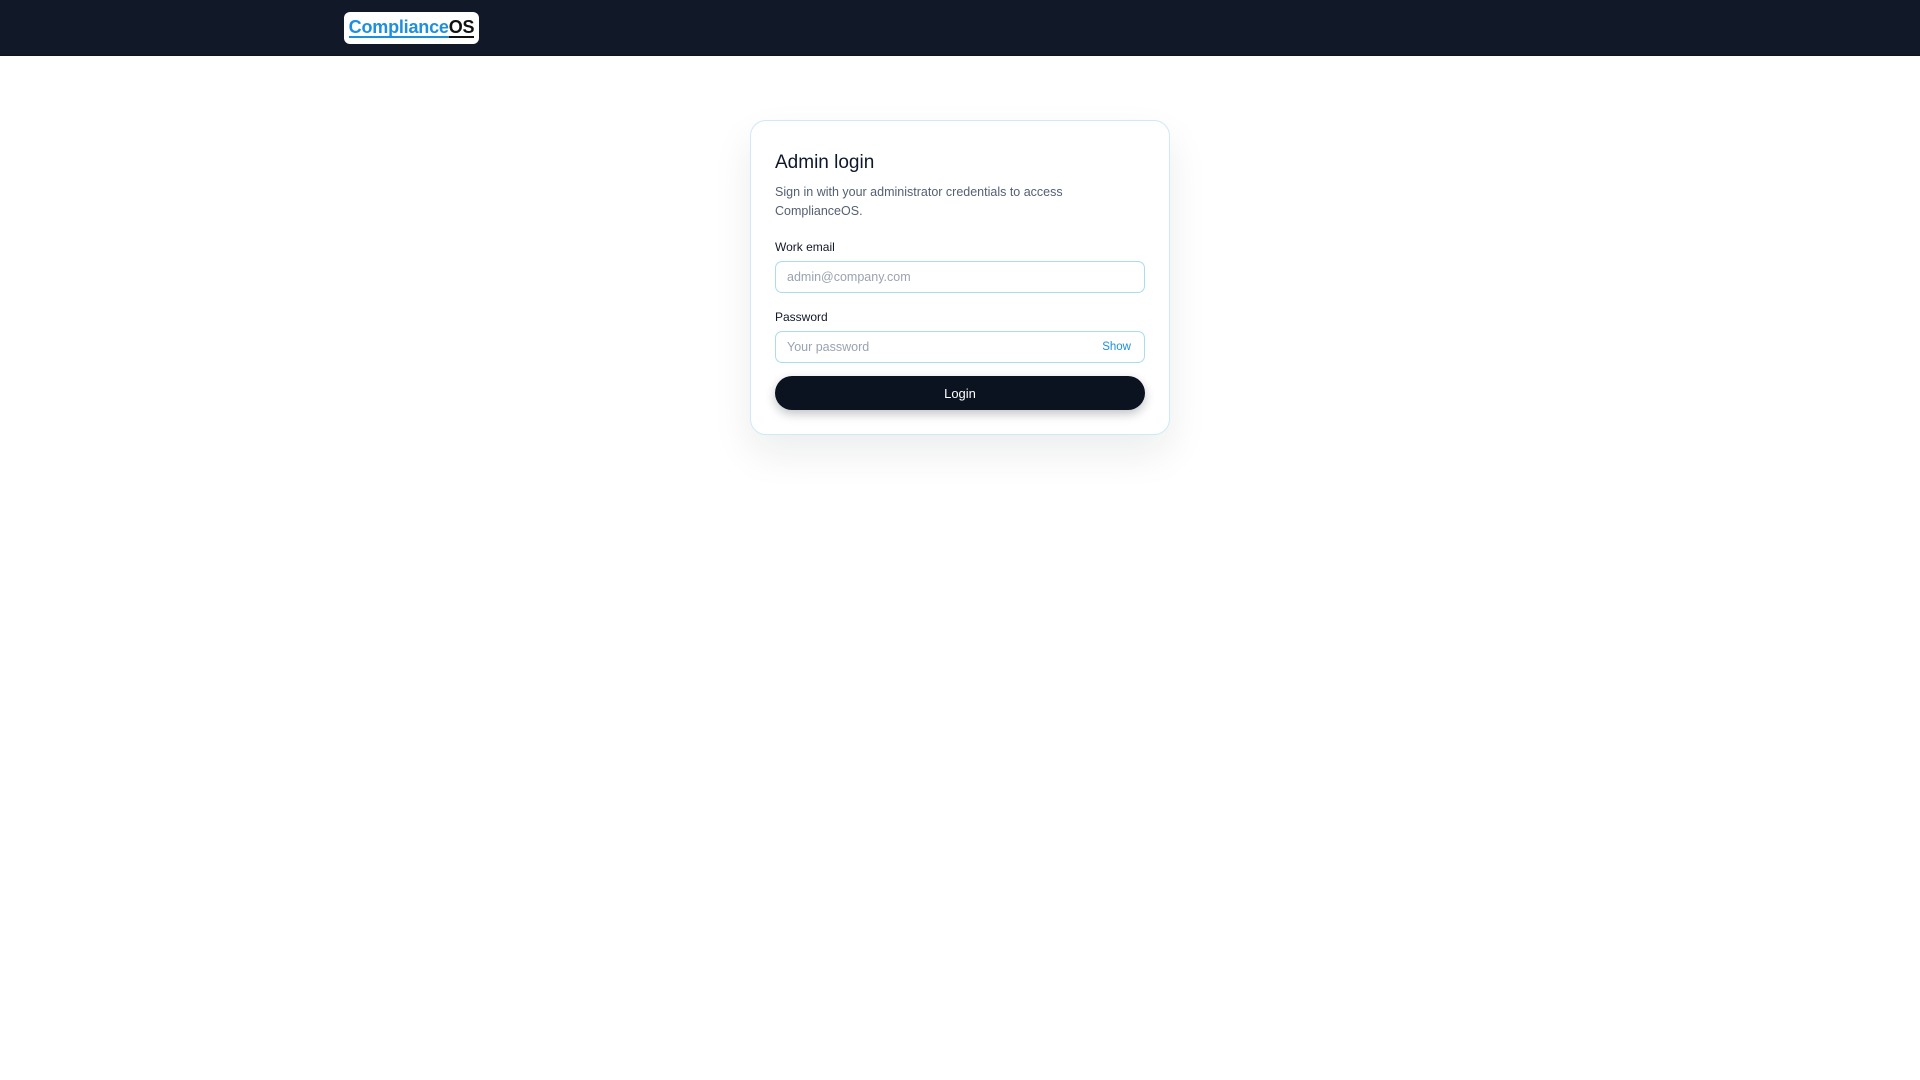 This screenshot has height=1080, width=1920. Describe the element at coordinates (805, 247) in the screenshot. I see `email-label: Work email` at that location.